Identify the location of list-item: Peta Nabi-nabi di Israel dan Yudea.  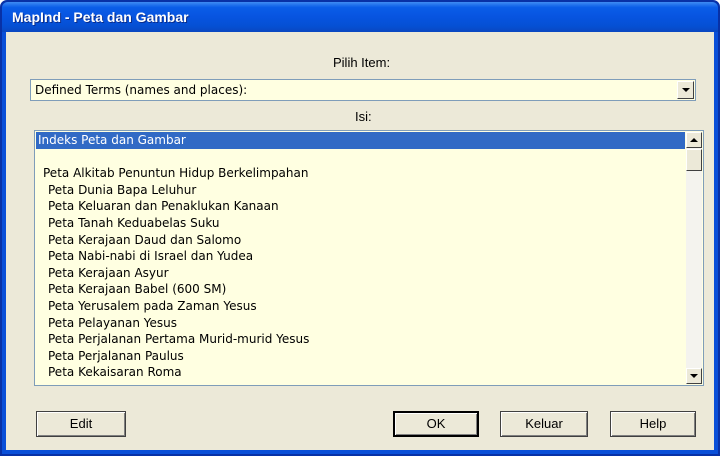
(360, 256).